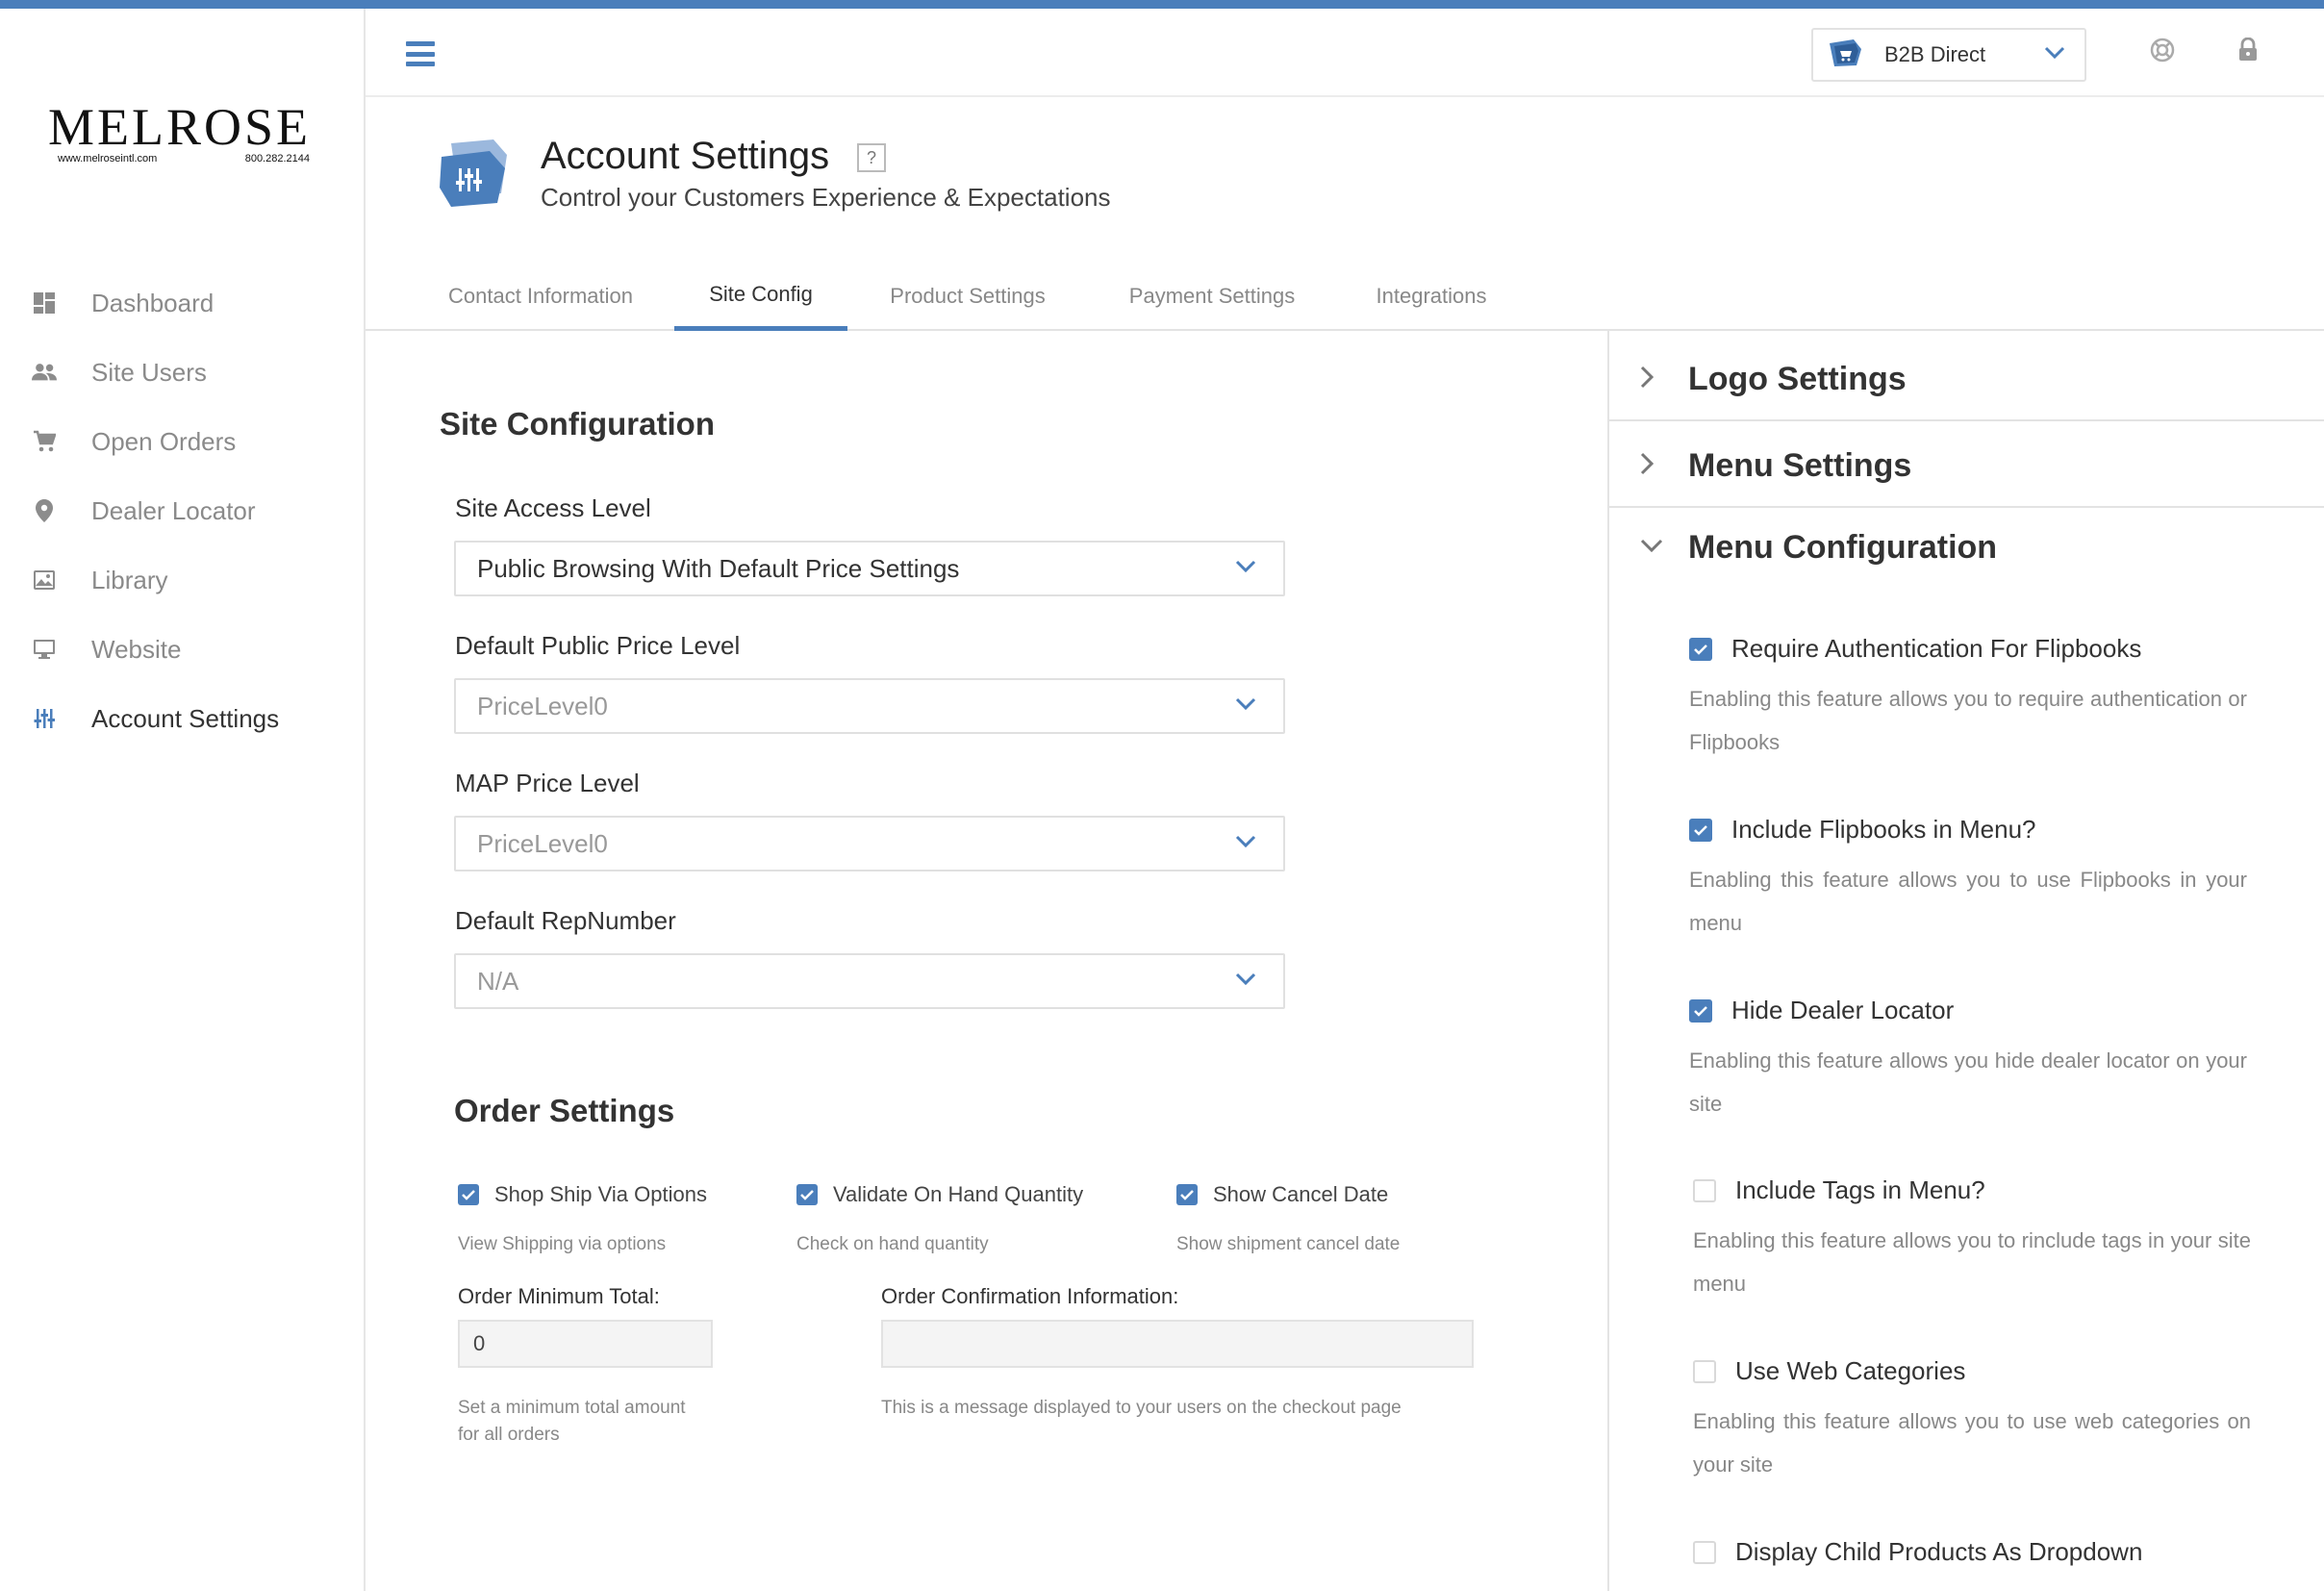 This screenshot has width=2324, height=1591. Describe the element at coordinates (1968, 1011) in the screenshot. I see `hide-dealer-locator-checkbox: Hide Dealer Locator` at that location.